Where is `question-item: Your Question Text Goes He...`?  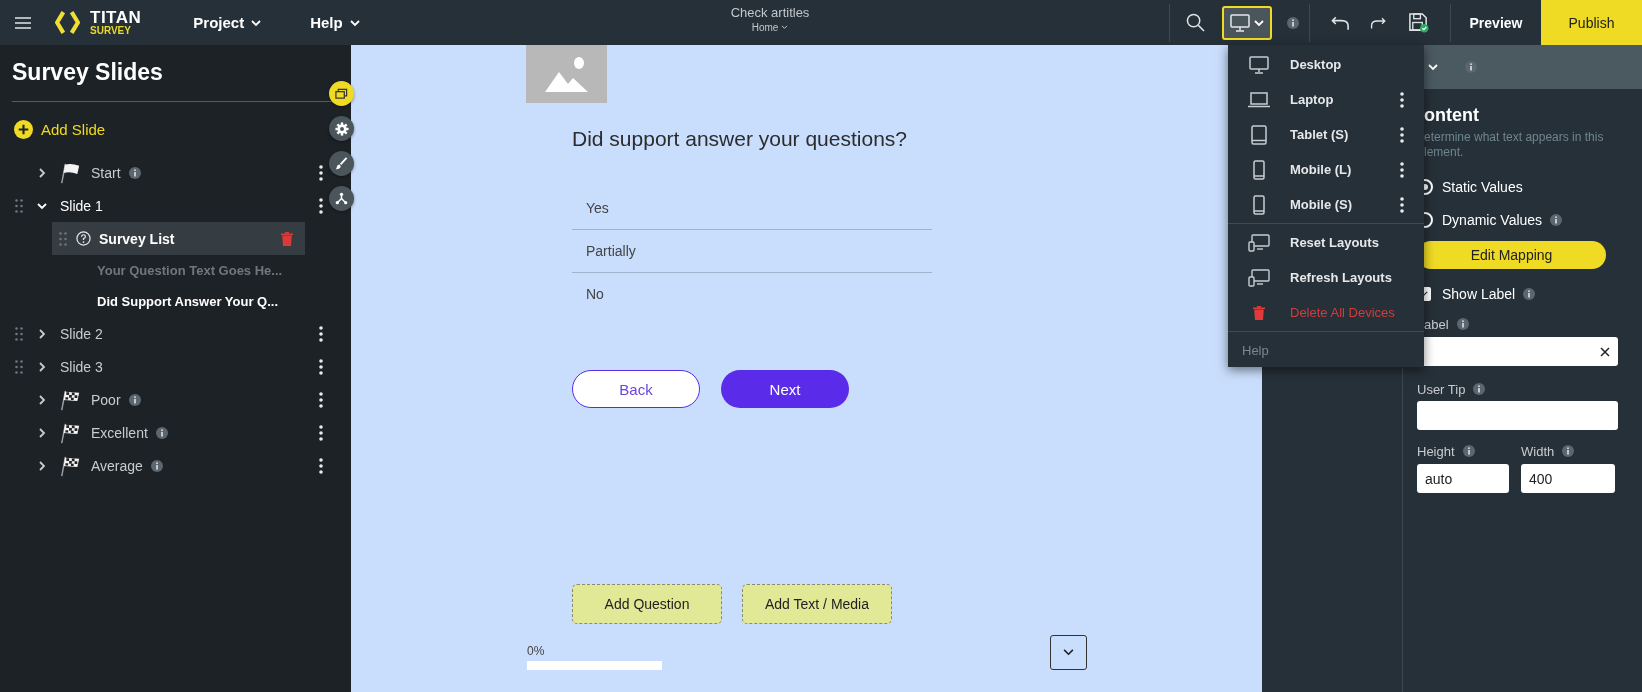 question-item: Your Question Text Goes He... is located at coordinates (175, 270).